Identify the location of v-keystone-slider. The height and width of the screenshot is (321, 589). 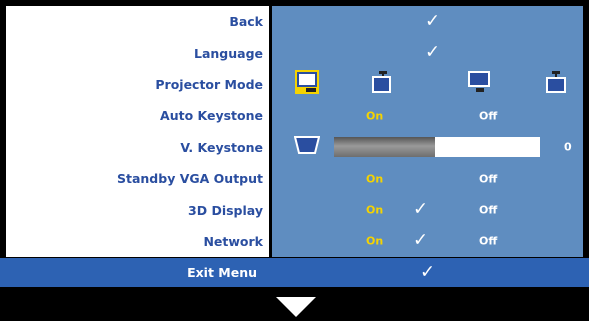
(437, 147).